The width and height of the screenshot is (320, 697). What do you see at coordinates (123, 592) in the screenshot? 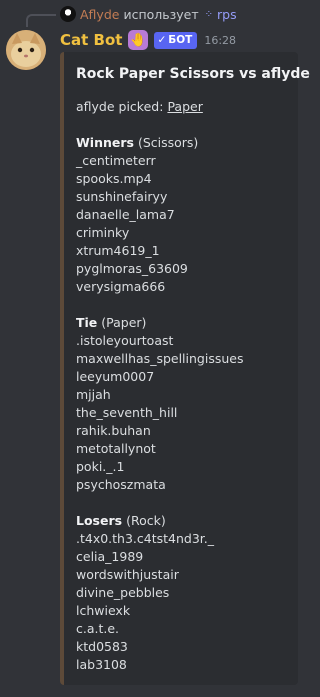
I see `list-item: divine_pebbles` at bounding box center [123, 592].